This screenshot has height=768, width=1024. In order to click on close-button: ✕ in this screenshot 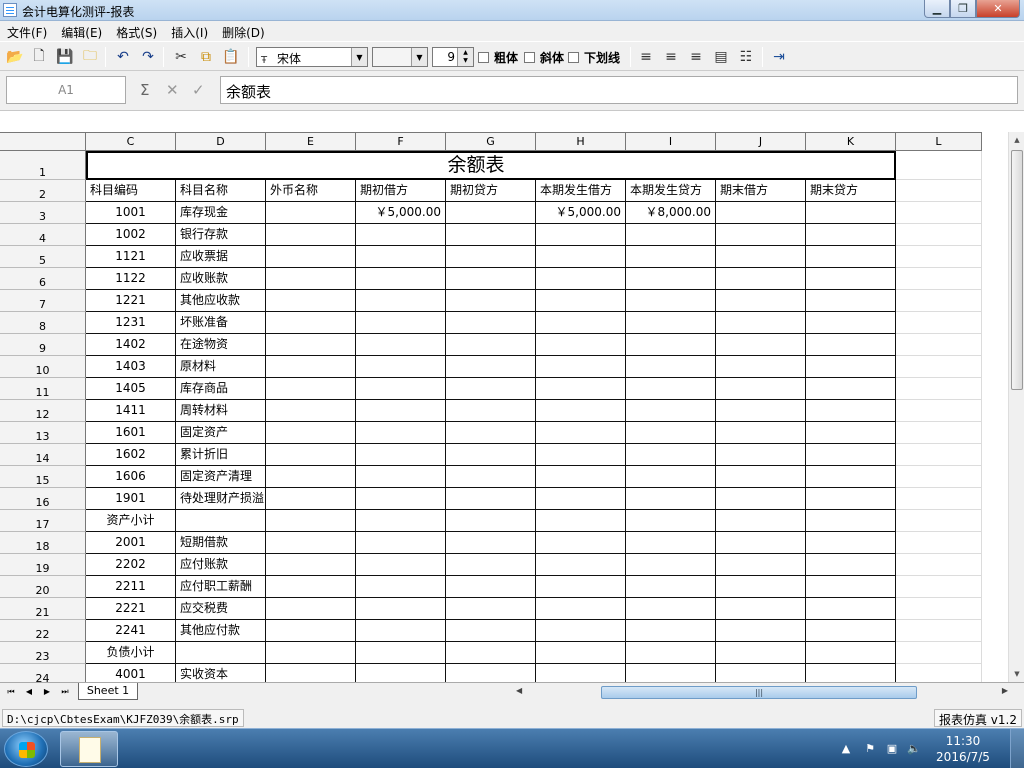, I will do `click(998, 9)`.